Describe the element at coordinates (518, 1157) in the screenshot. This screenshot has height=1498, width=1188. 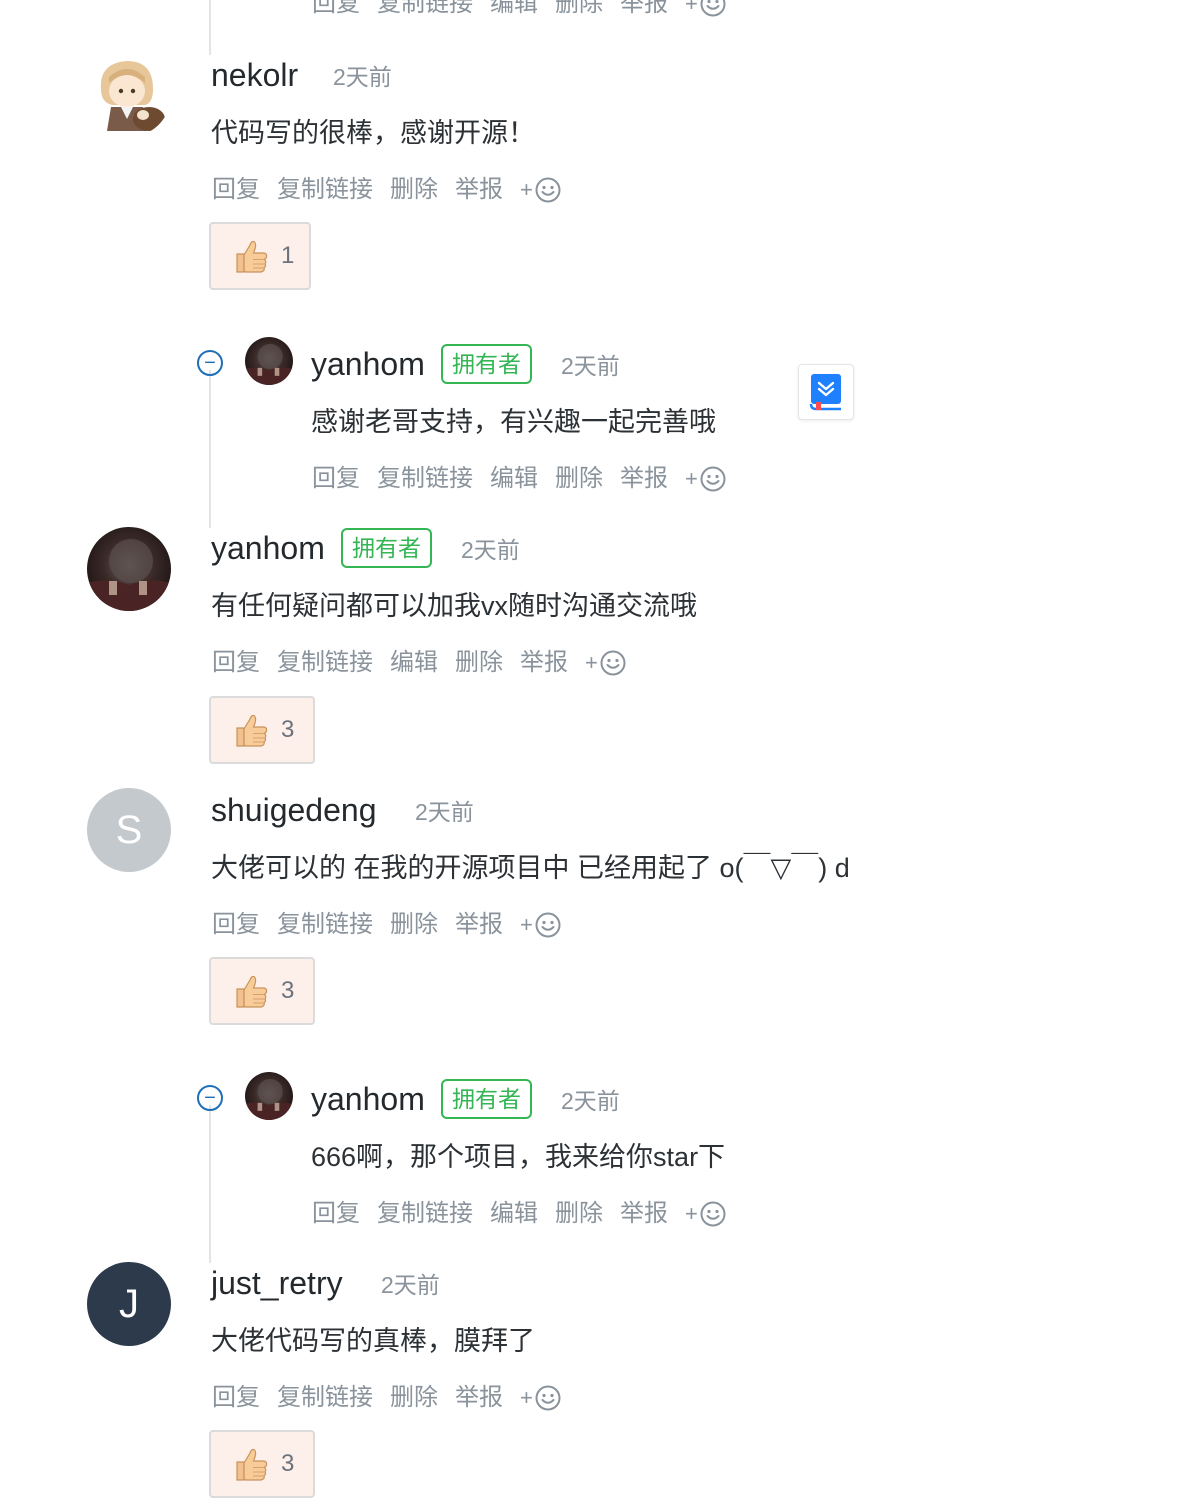
I see `comment-text: 666啊，那个项目，我来给你star下` at that location.